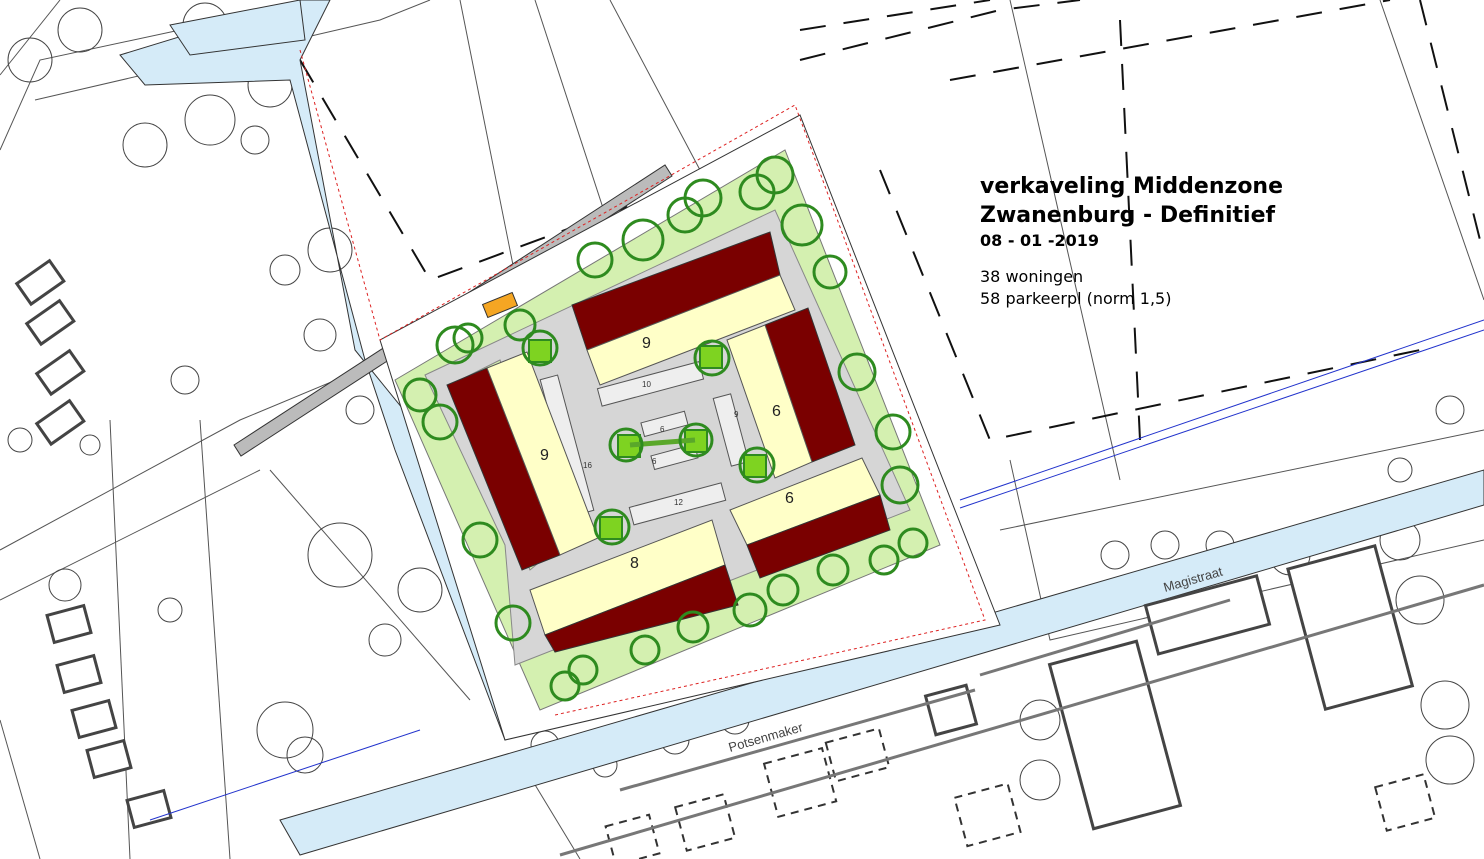 The image size is (1484, 859). Describe the element at coordinates (587, 465) in the screenshot. I see `parking-label-west: 16` at that location.